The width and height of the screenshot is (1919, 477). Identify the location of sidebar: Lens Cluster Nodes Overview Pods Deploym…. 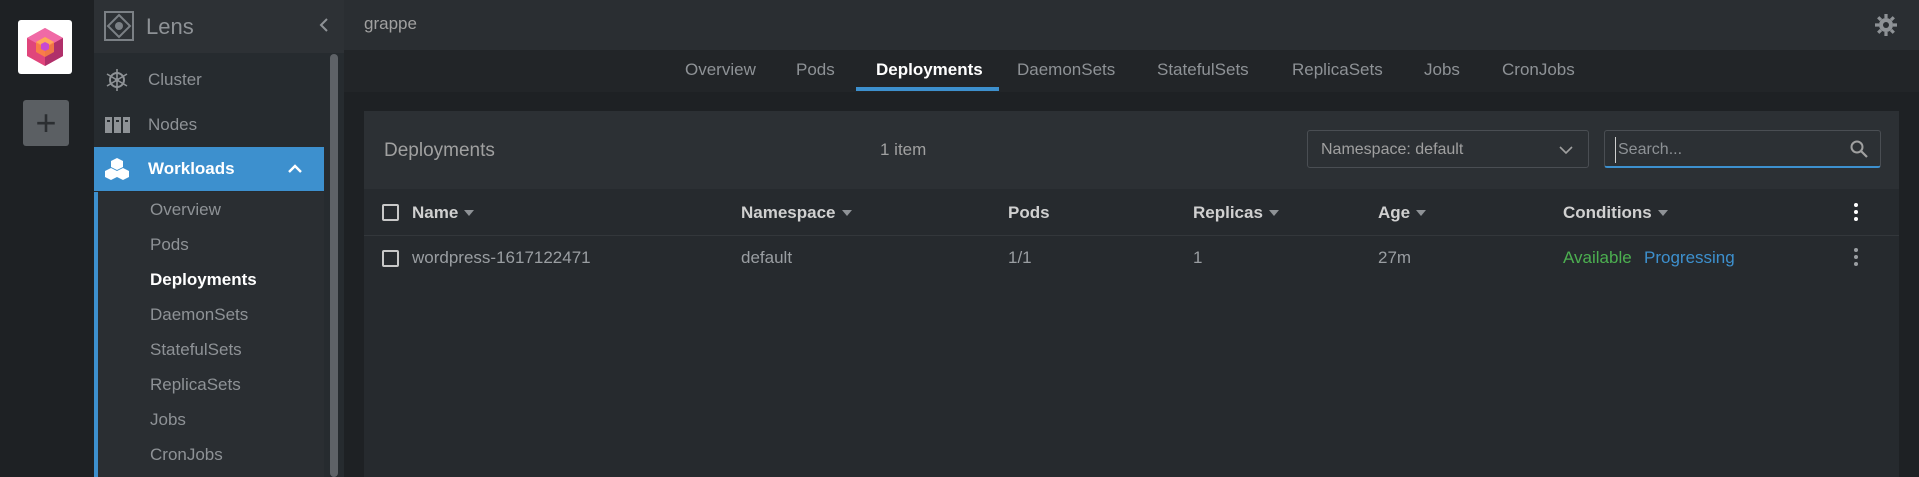
(219, 238).